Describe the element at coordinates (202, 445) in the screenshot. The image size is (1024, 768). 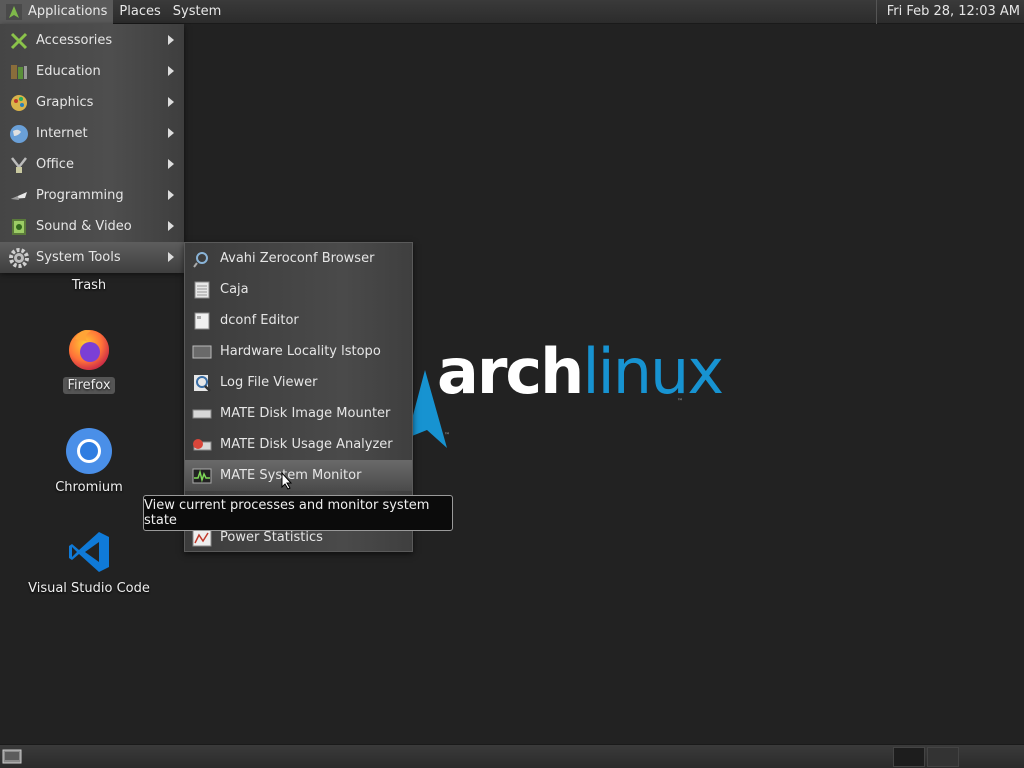
I see `disk-usage-icon` at that location.